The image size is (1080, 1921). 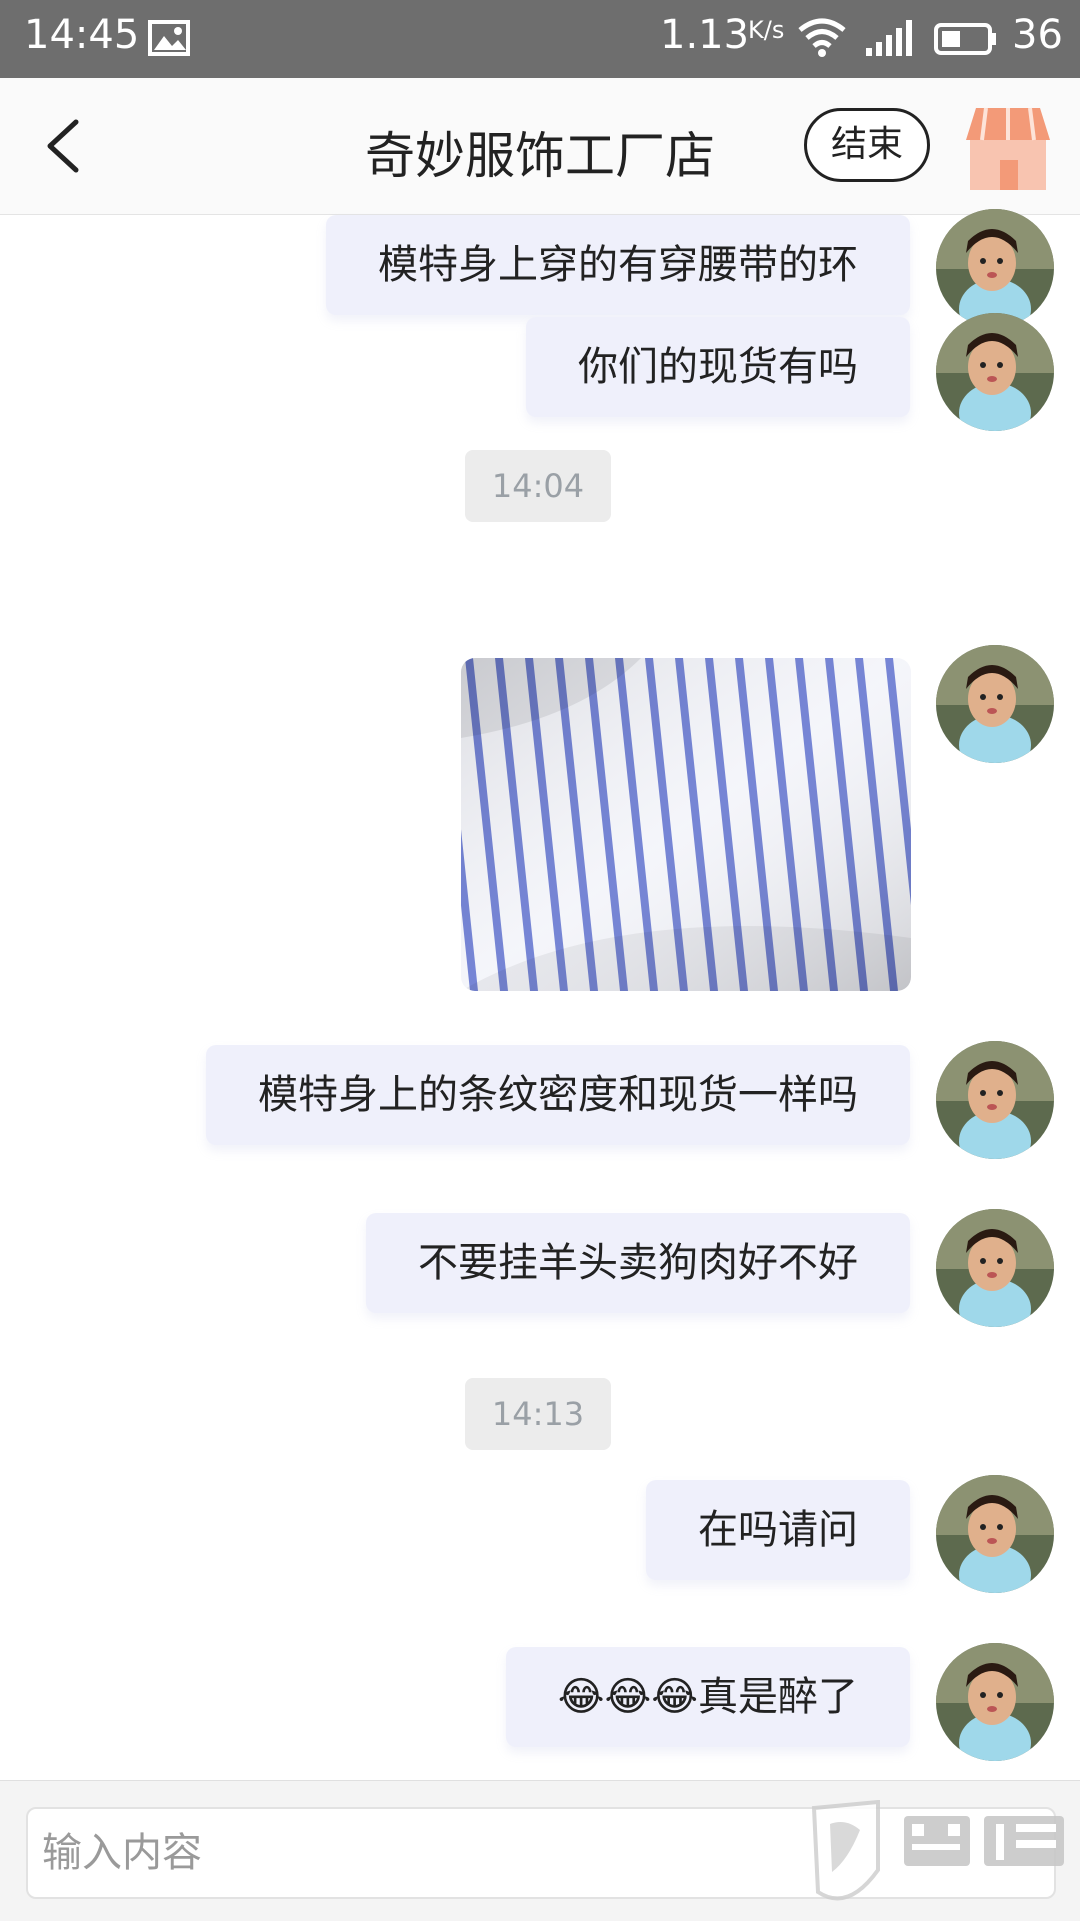 I want to click on message-timestamp: 14:04, so click(x=538, y=486).